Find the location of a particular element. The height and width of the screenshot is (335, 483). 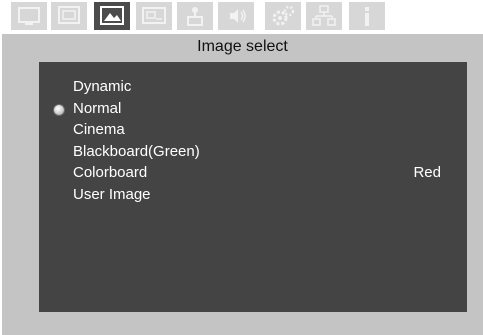

screen-adjust-icon is located at coordinates (69, 15).